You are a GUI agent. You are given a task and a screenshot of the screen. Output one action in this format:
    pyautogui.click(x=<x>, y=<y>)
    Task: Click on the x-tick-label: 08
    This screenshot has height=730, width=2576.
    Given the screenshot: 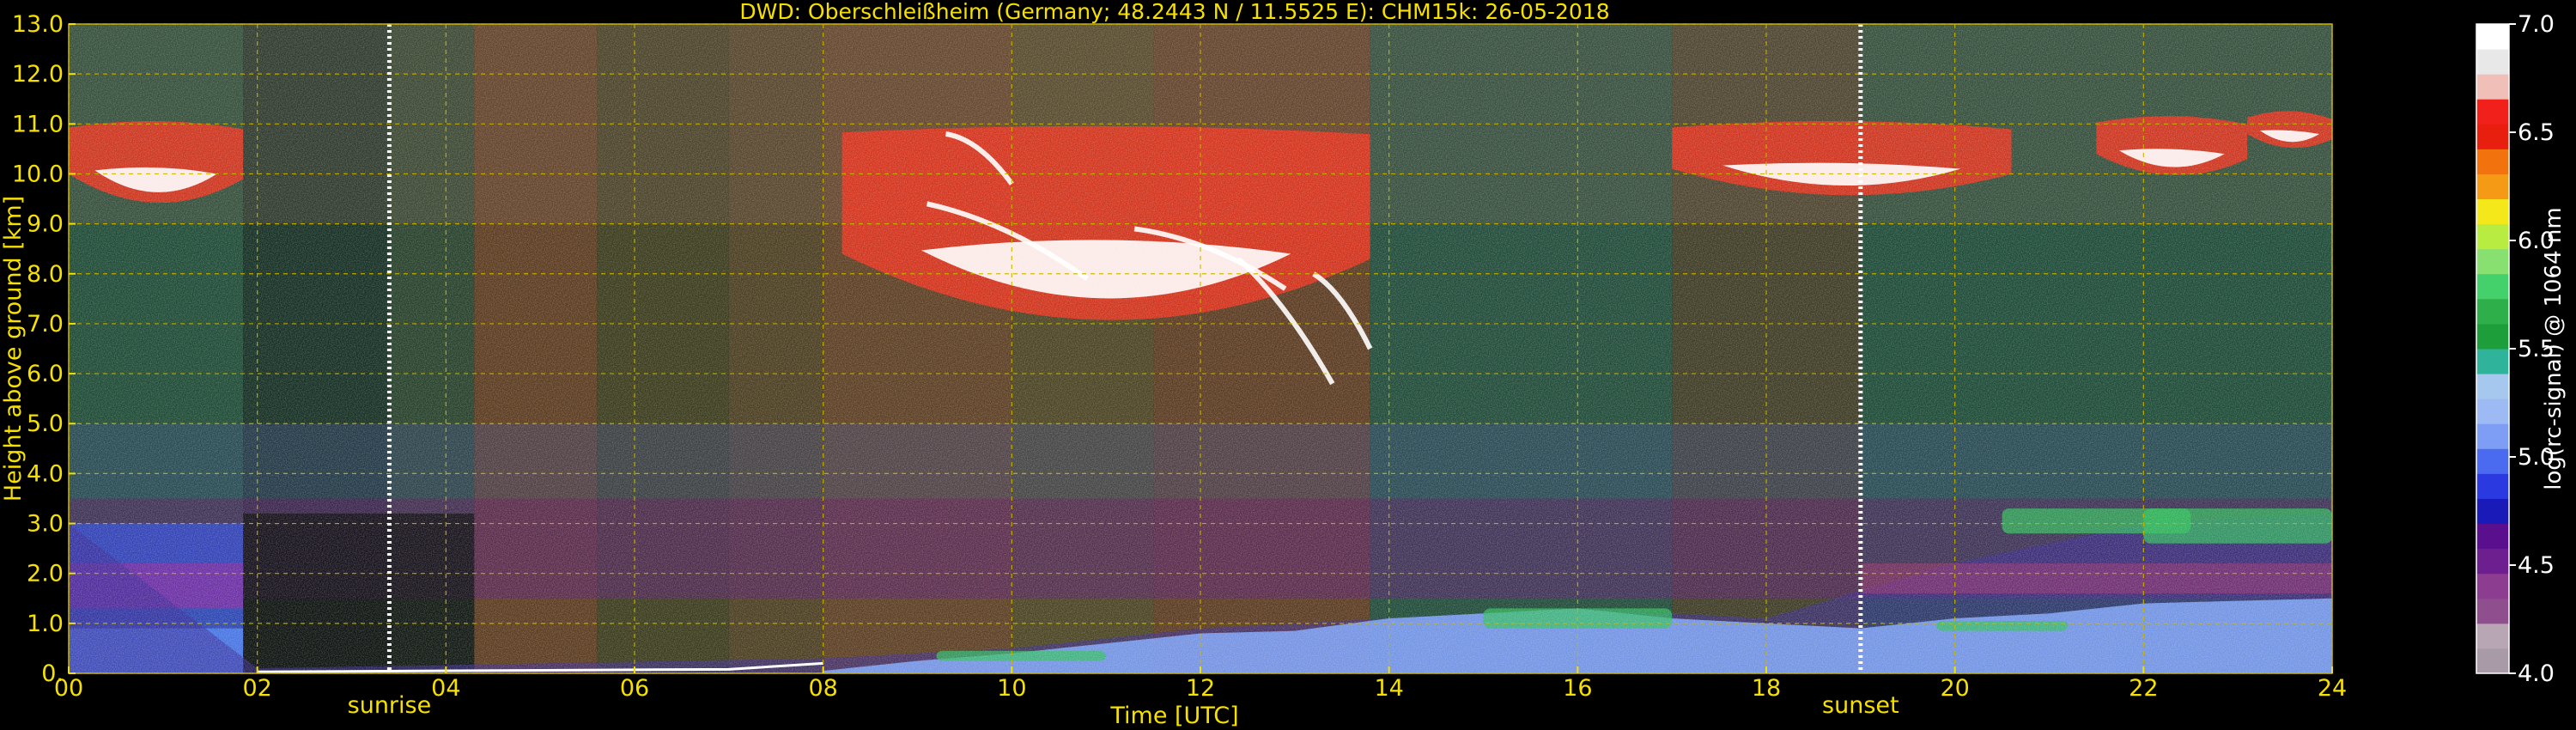 What is the action you would take?
    pyautogui.click(x=823, y=688)
    